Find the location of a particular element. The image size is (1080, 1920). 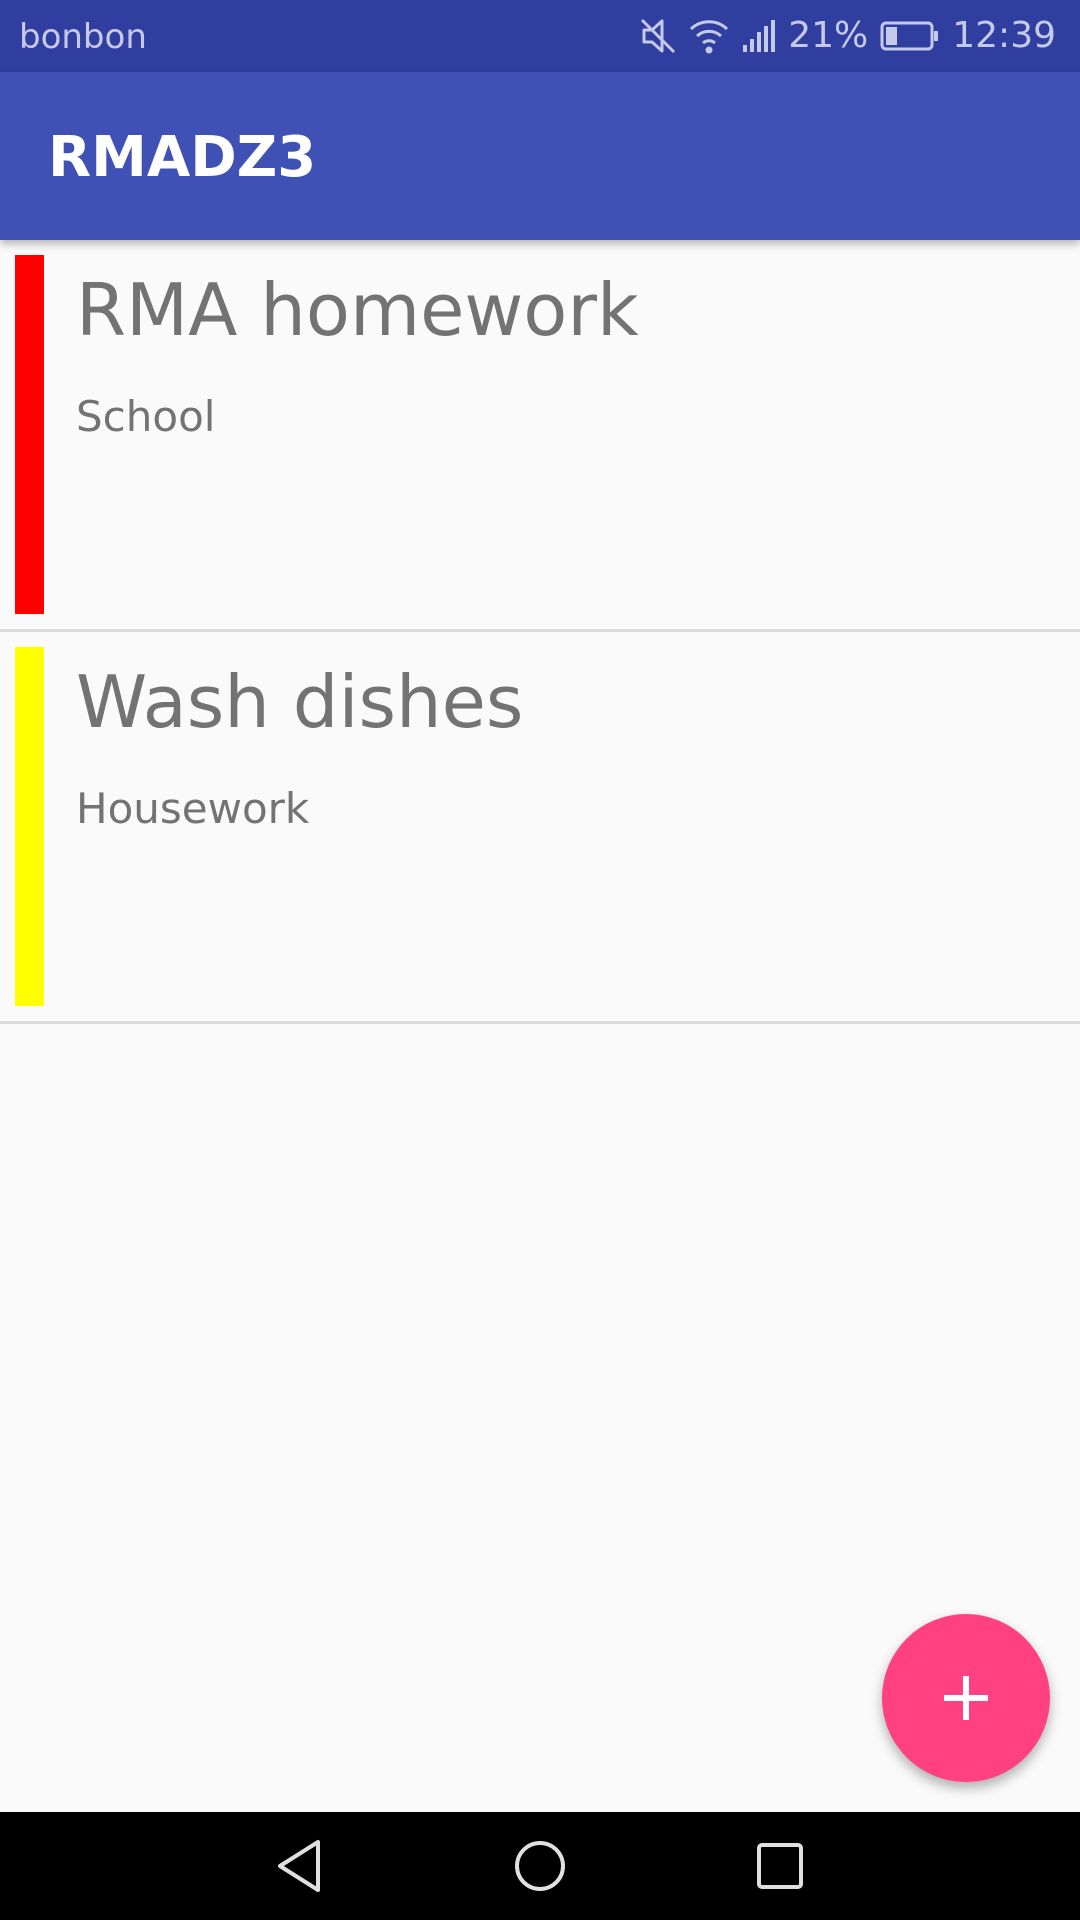

task-category: Housework is located at coordinates (193, 808).